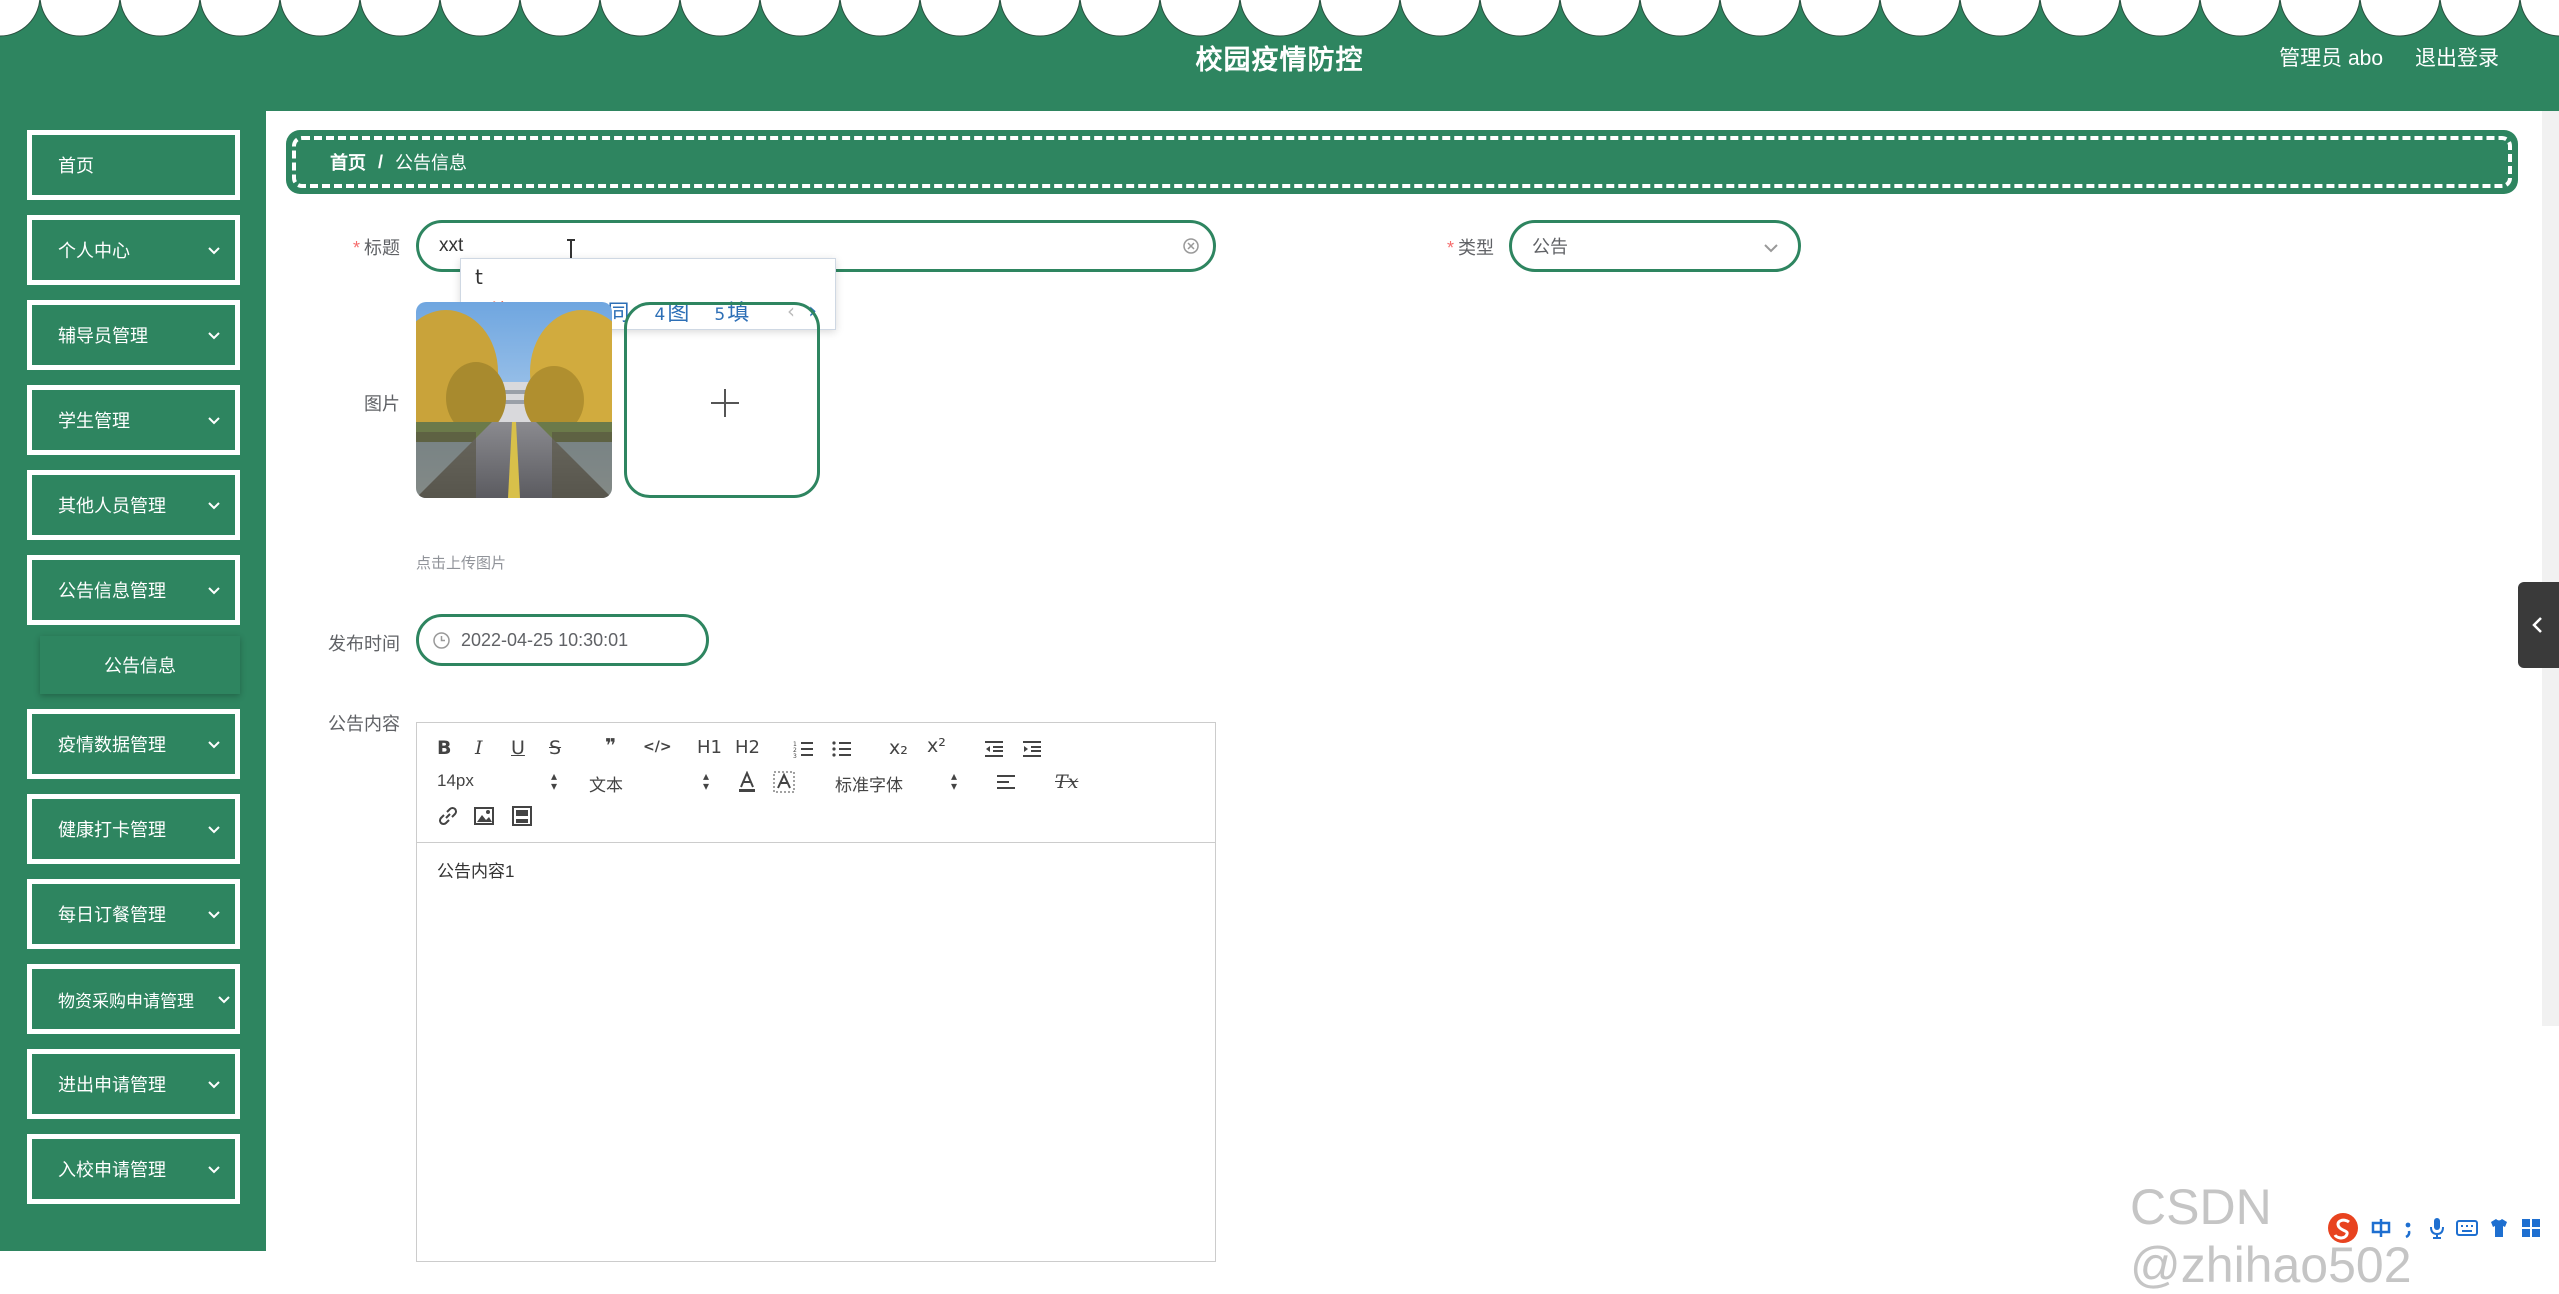 Image resolution: width=2559 pixels, height=1294 pixels. Describe the element at coordinates (709, 747) in the screenshot. I see `heading1-button: H1` at that location.